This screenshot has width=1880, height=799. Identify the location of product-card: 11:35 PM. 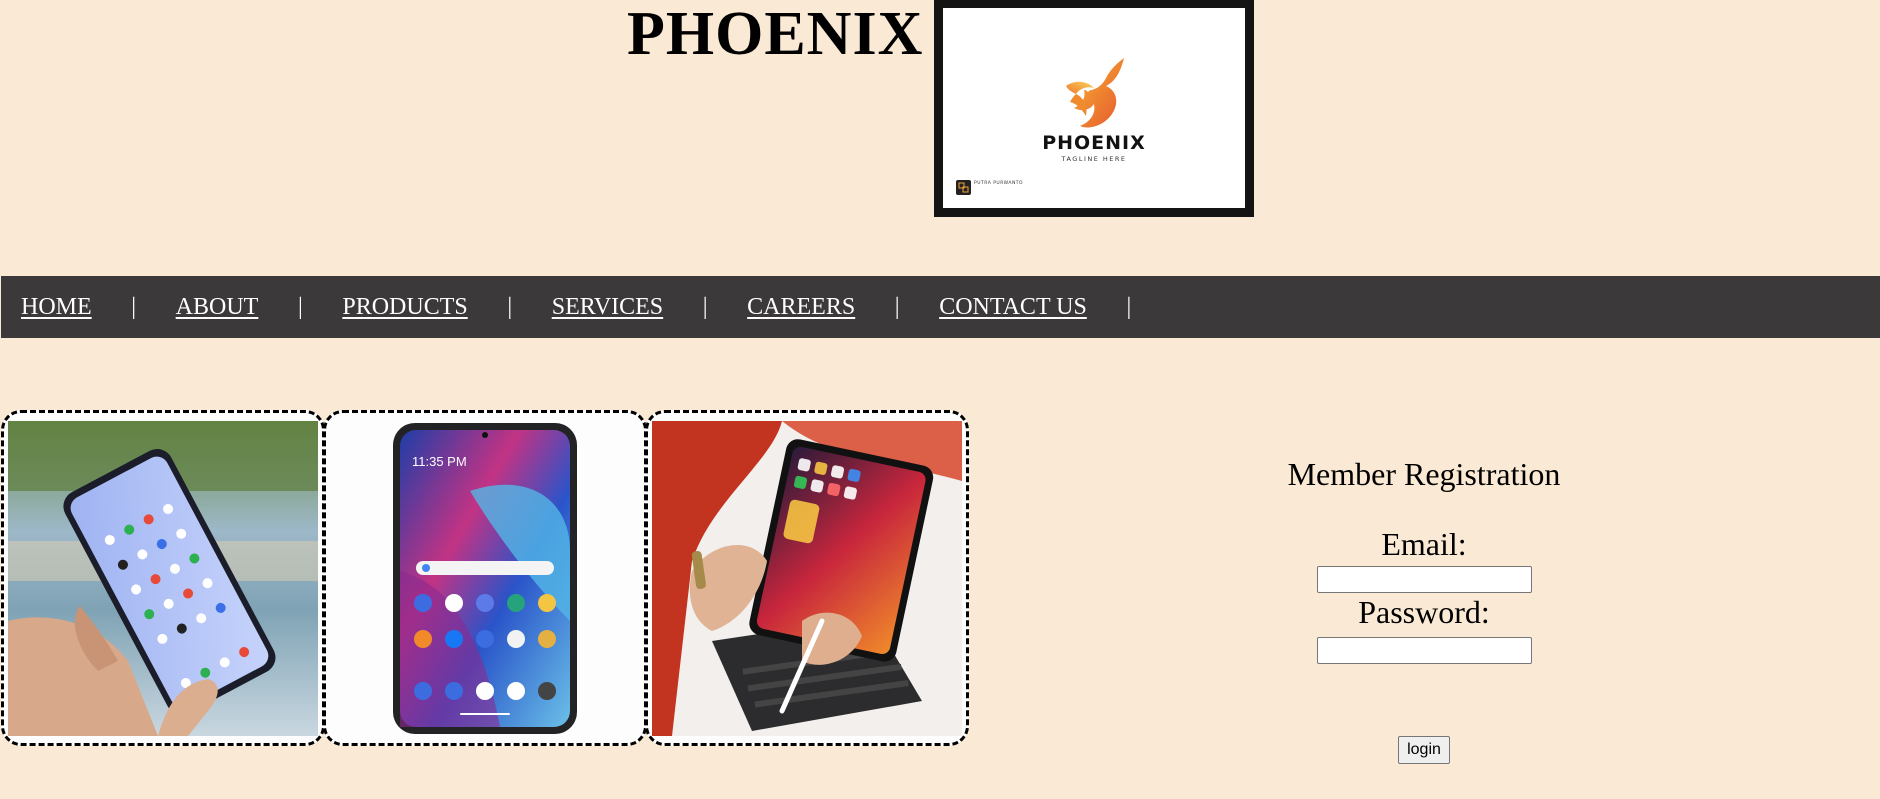
(485, 578).